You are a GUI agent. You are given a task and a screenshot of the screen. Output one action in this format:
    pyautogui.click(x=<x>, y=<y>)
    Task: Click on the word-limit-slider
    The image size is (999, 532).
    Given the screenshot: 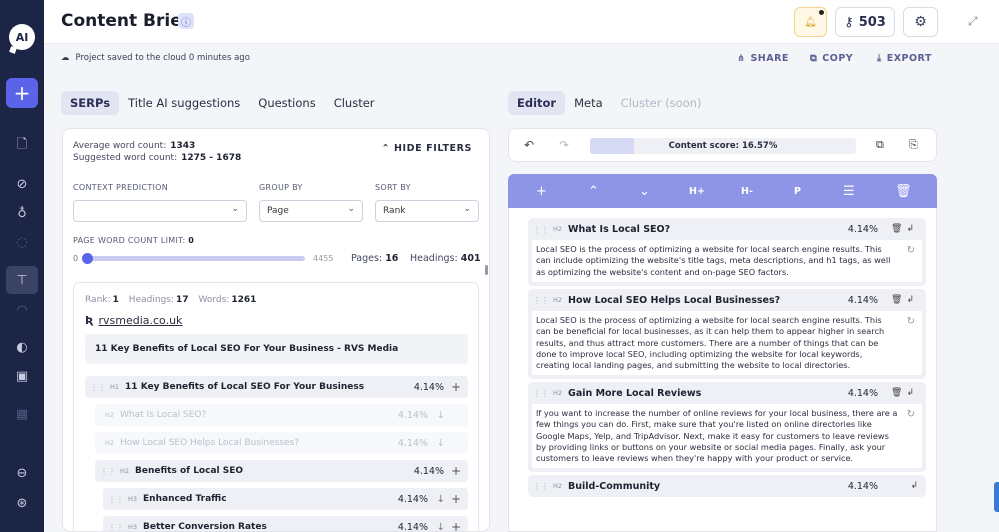 What is the action you would take?
    pyautogui.click(x=196, y=258)
    